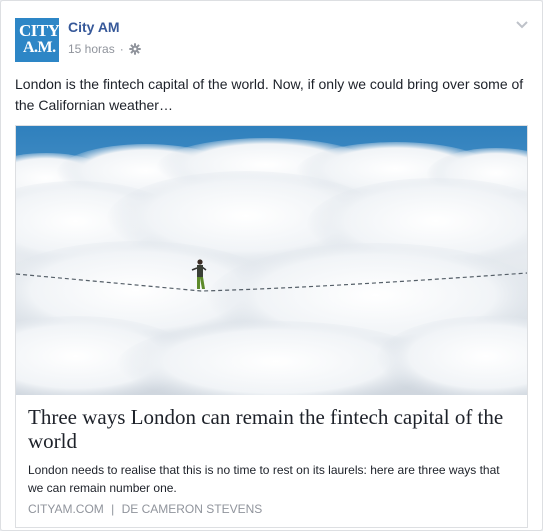  I want to click on post-meta: 15 horas ·, so click(104, 49).